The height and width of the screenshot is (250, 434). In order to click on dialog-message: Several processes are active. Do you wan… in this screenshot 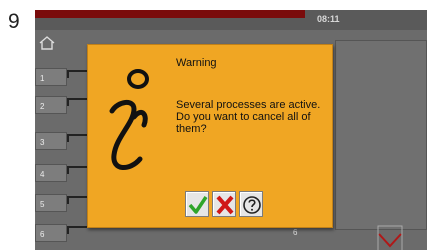, I will do `click(248, 117)`.